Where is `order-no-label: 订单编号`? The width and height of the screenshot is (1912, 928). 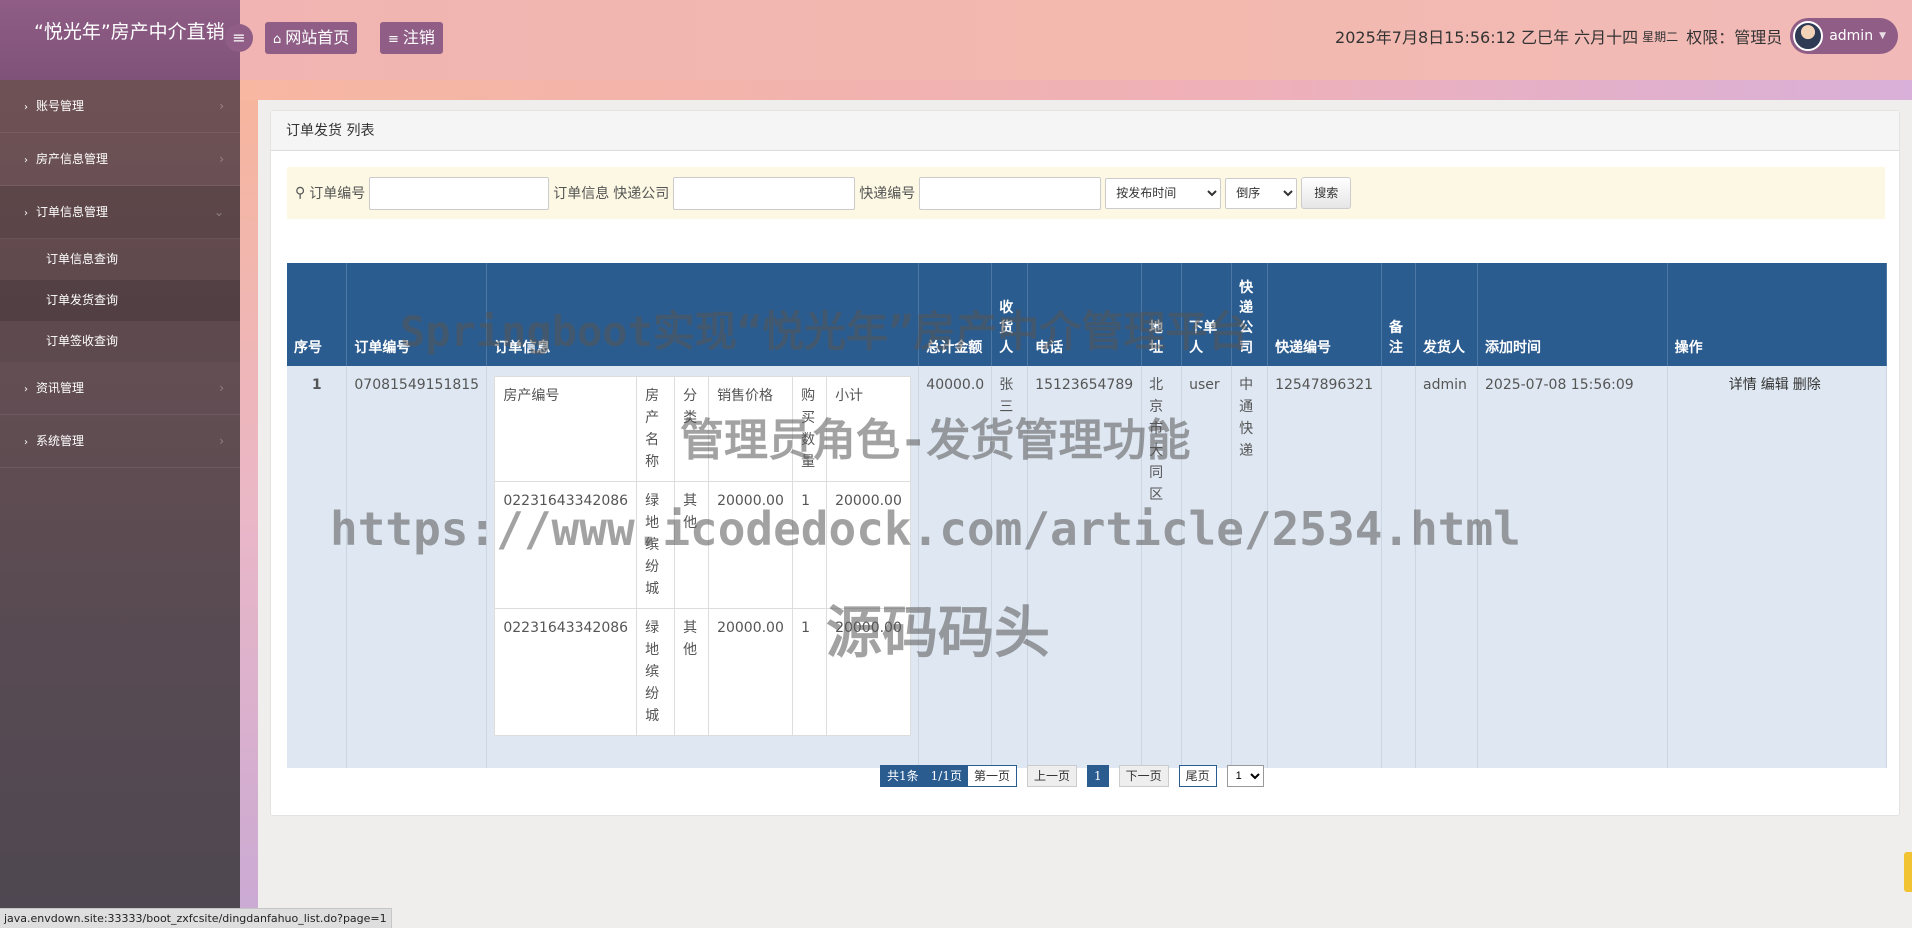
order-no-label: 订单编号 is located at coordinates (337, 194).